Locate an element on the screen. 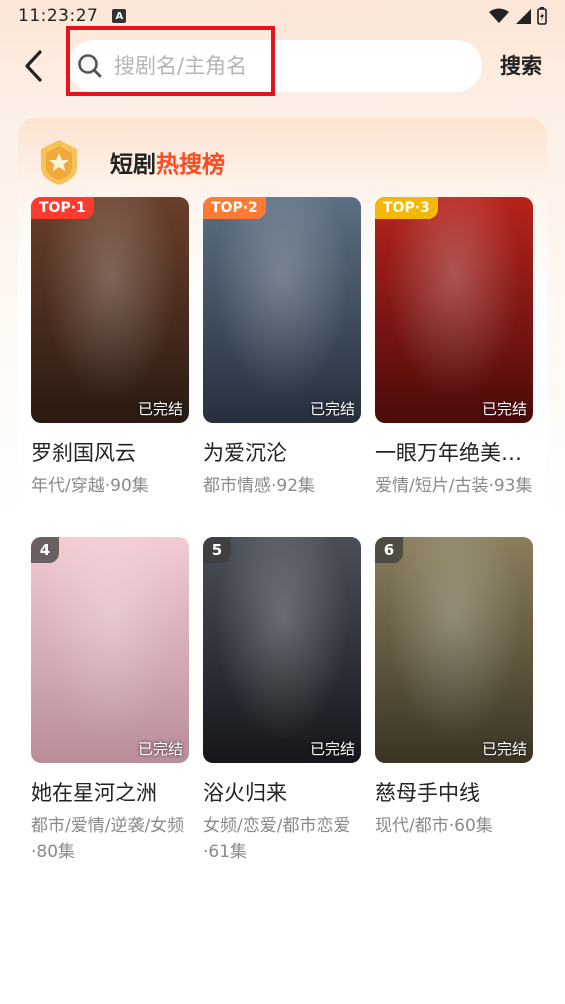 The height and width of the screenshot is (1004, 565). notification-icon: A is located at coordinates (119, 16).